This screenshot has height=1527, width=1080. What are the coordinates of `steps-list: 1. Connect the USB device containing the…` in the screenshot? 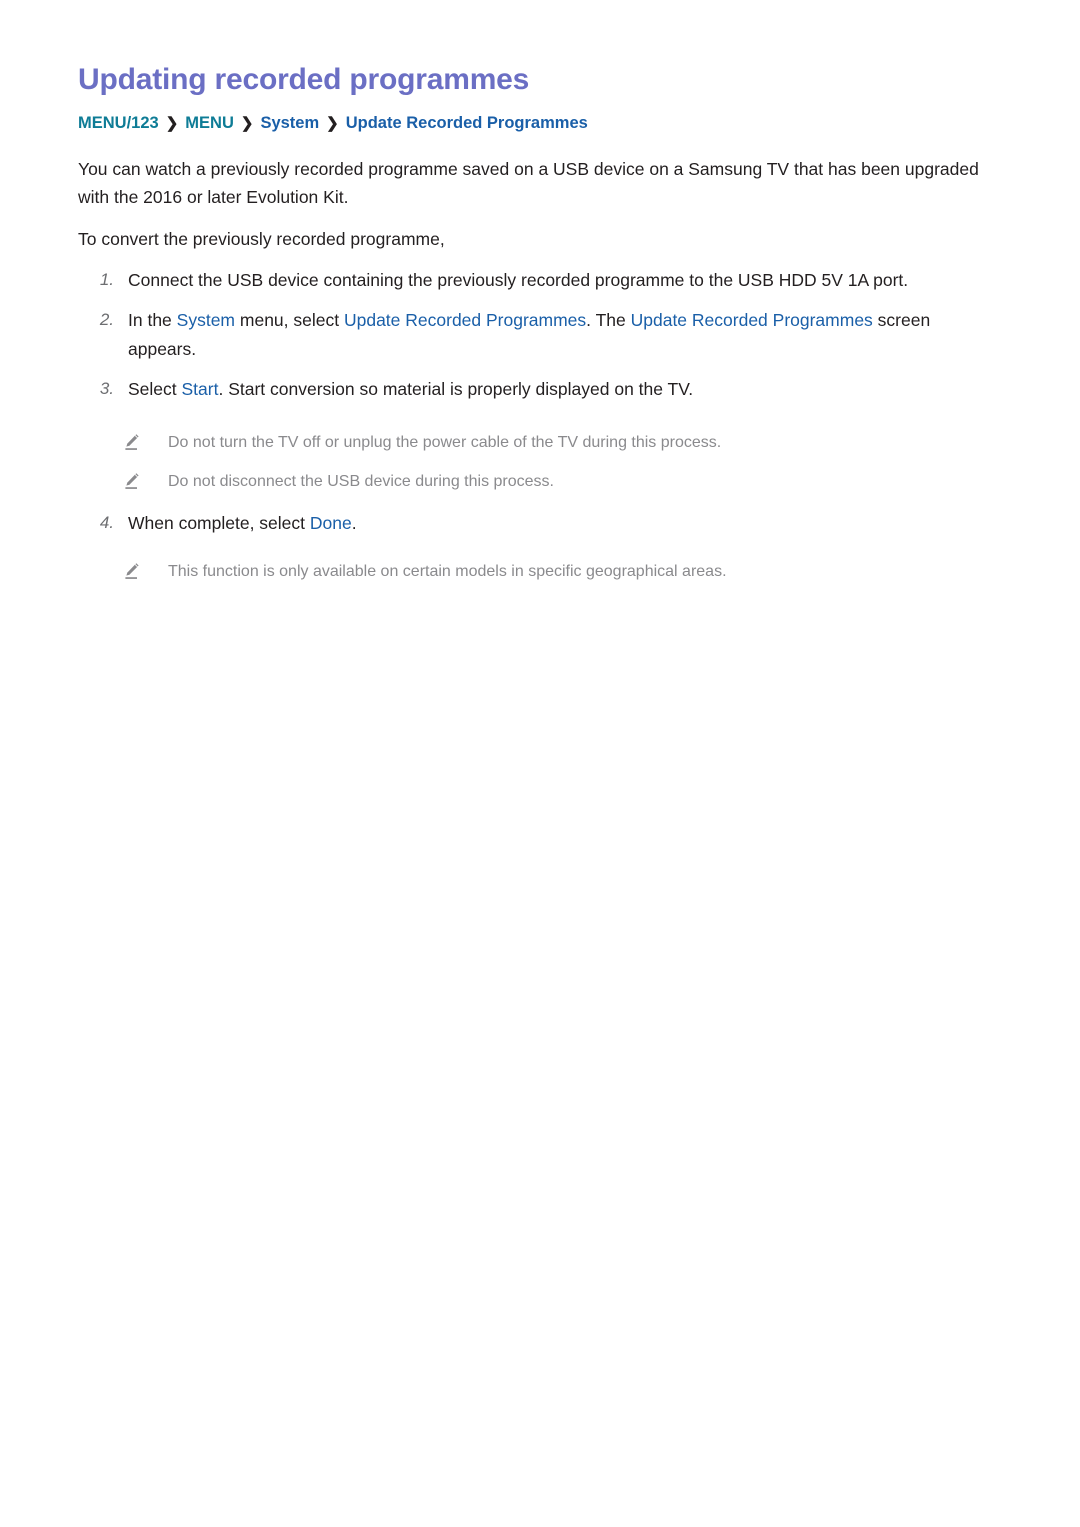 It's located at (531, 334).